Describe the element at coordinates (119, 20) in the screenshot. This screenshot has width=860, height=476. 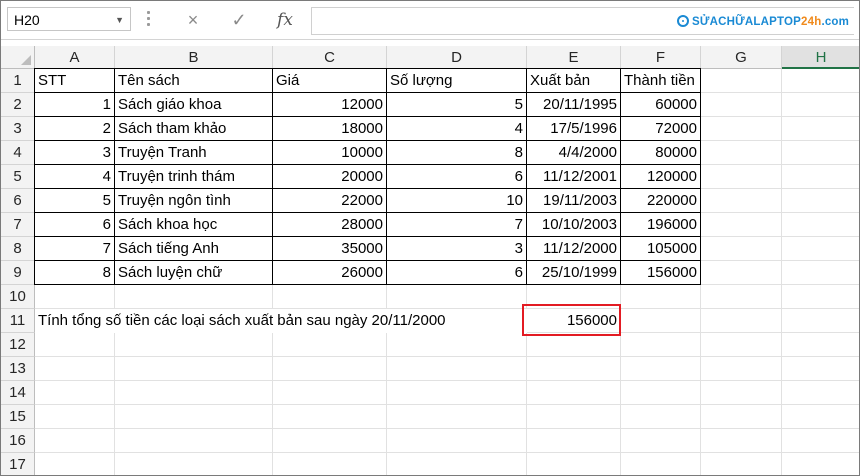
I see `chevron-down-icon: ▼` at that location.